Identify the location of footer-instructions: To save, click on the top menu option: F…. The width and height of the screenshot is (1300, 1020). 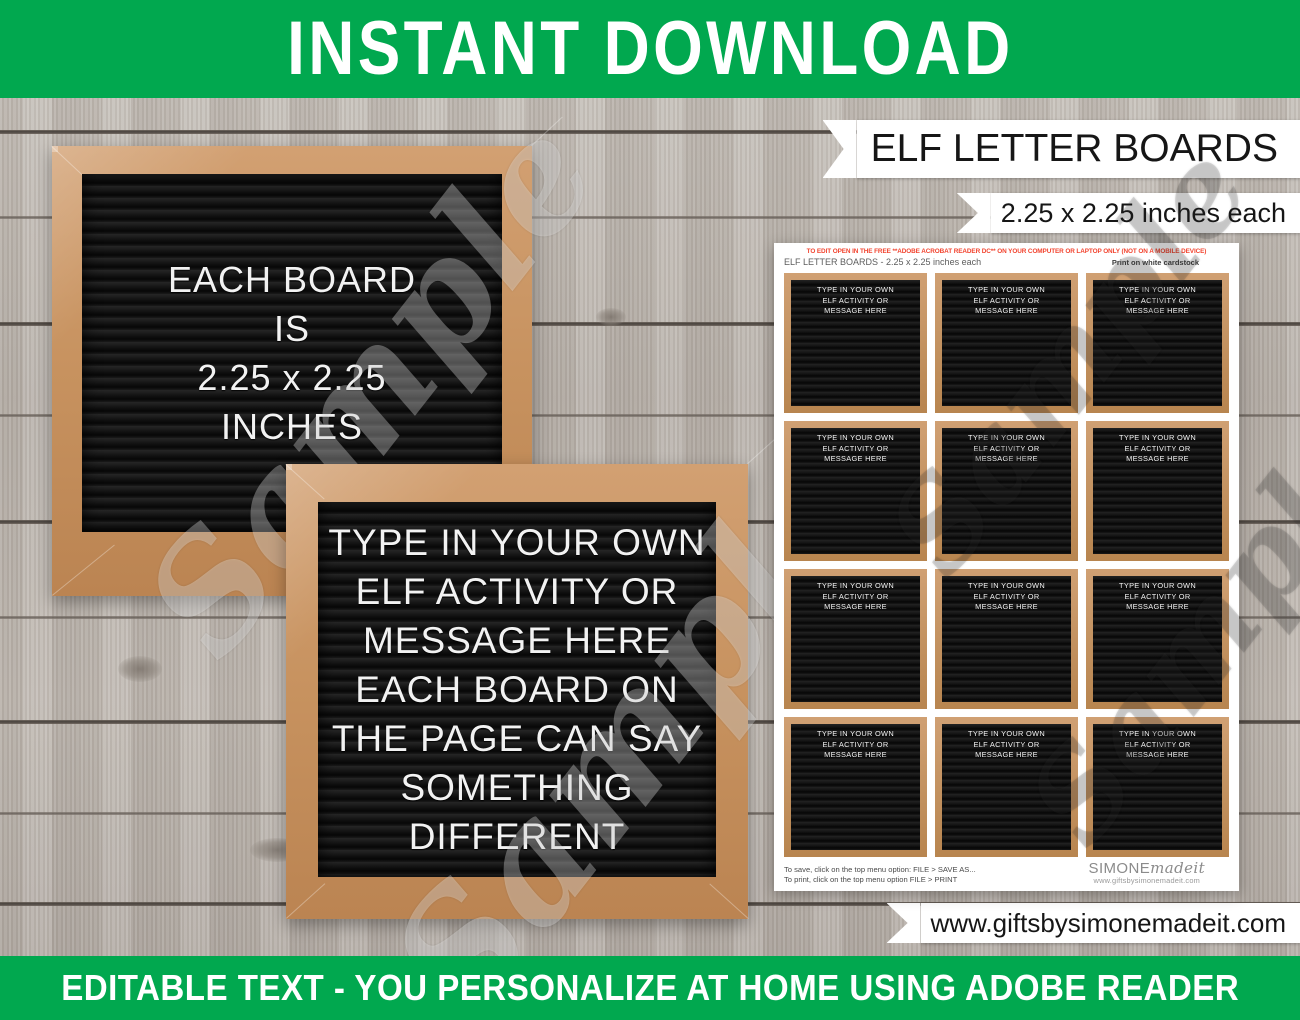
(880, 875).